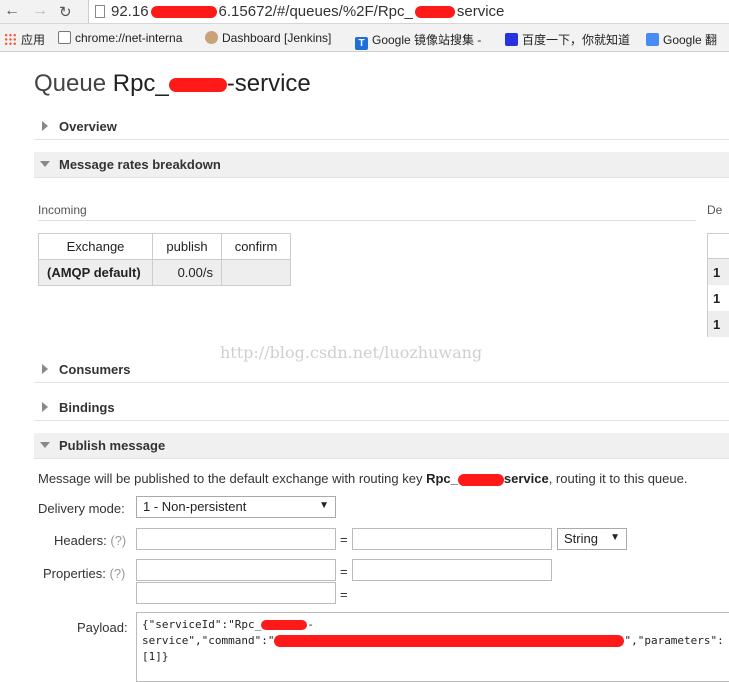 The image size is (729, 682). I want to click on property-key-input, so click(236, 570).